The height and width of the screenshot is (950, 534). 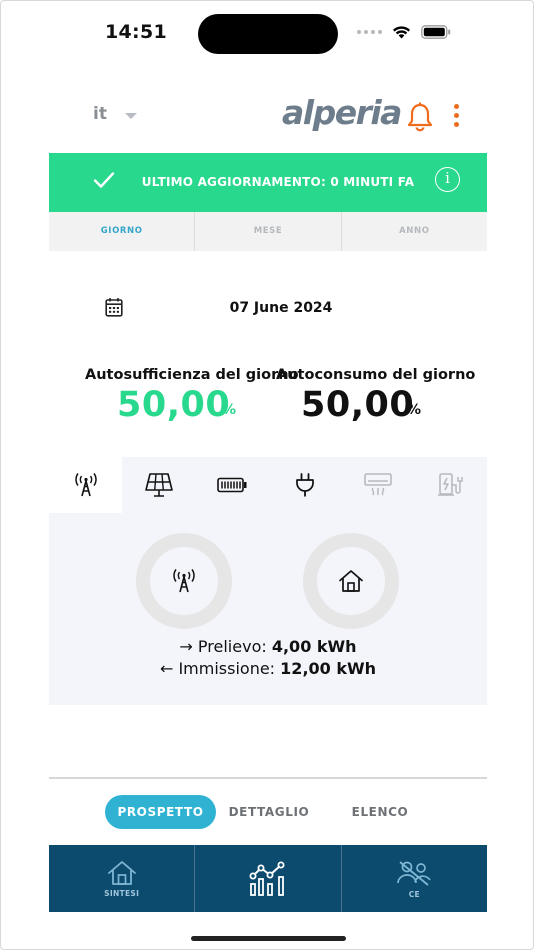 I want to click on tab-prospetto: PROSPETTO, so click(x=160, y=812).